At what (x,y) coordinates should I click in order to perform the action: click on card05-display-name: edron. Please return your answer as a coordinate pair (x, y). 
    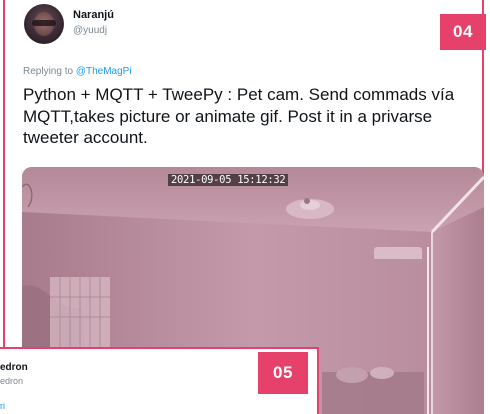
    Looking at the image, I should click on (14, 367).